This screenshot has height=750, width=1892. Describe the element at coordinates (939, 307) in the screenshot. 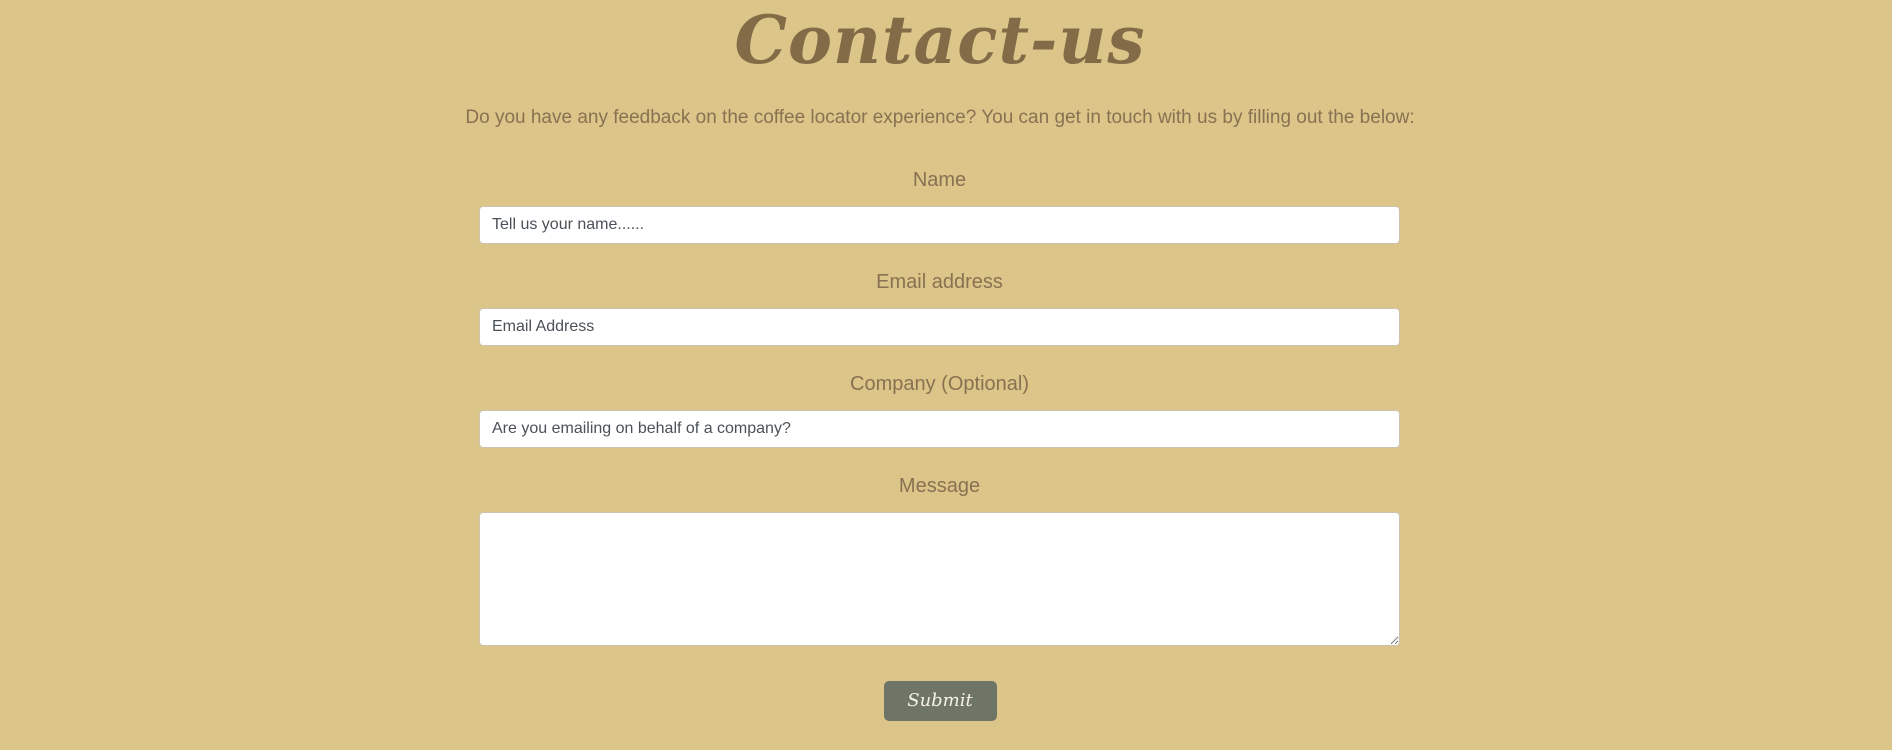

I see `email-field-group: Email address` at that location.